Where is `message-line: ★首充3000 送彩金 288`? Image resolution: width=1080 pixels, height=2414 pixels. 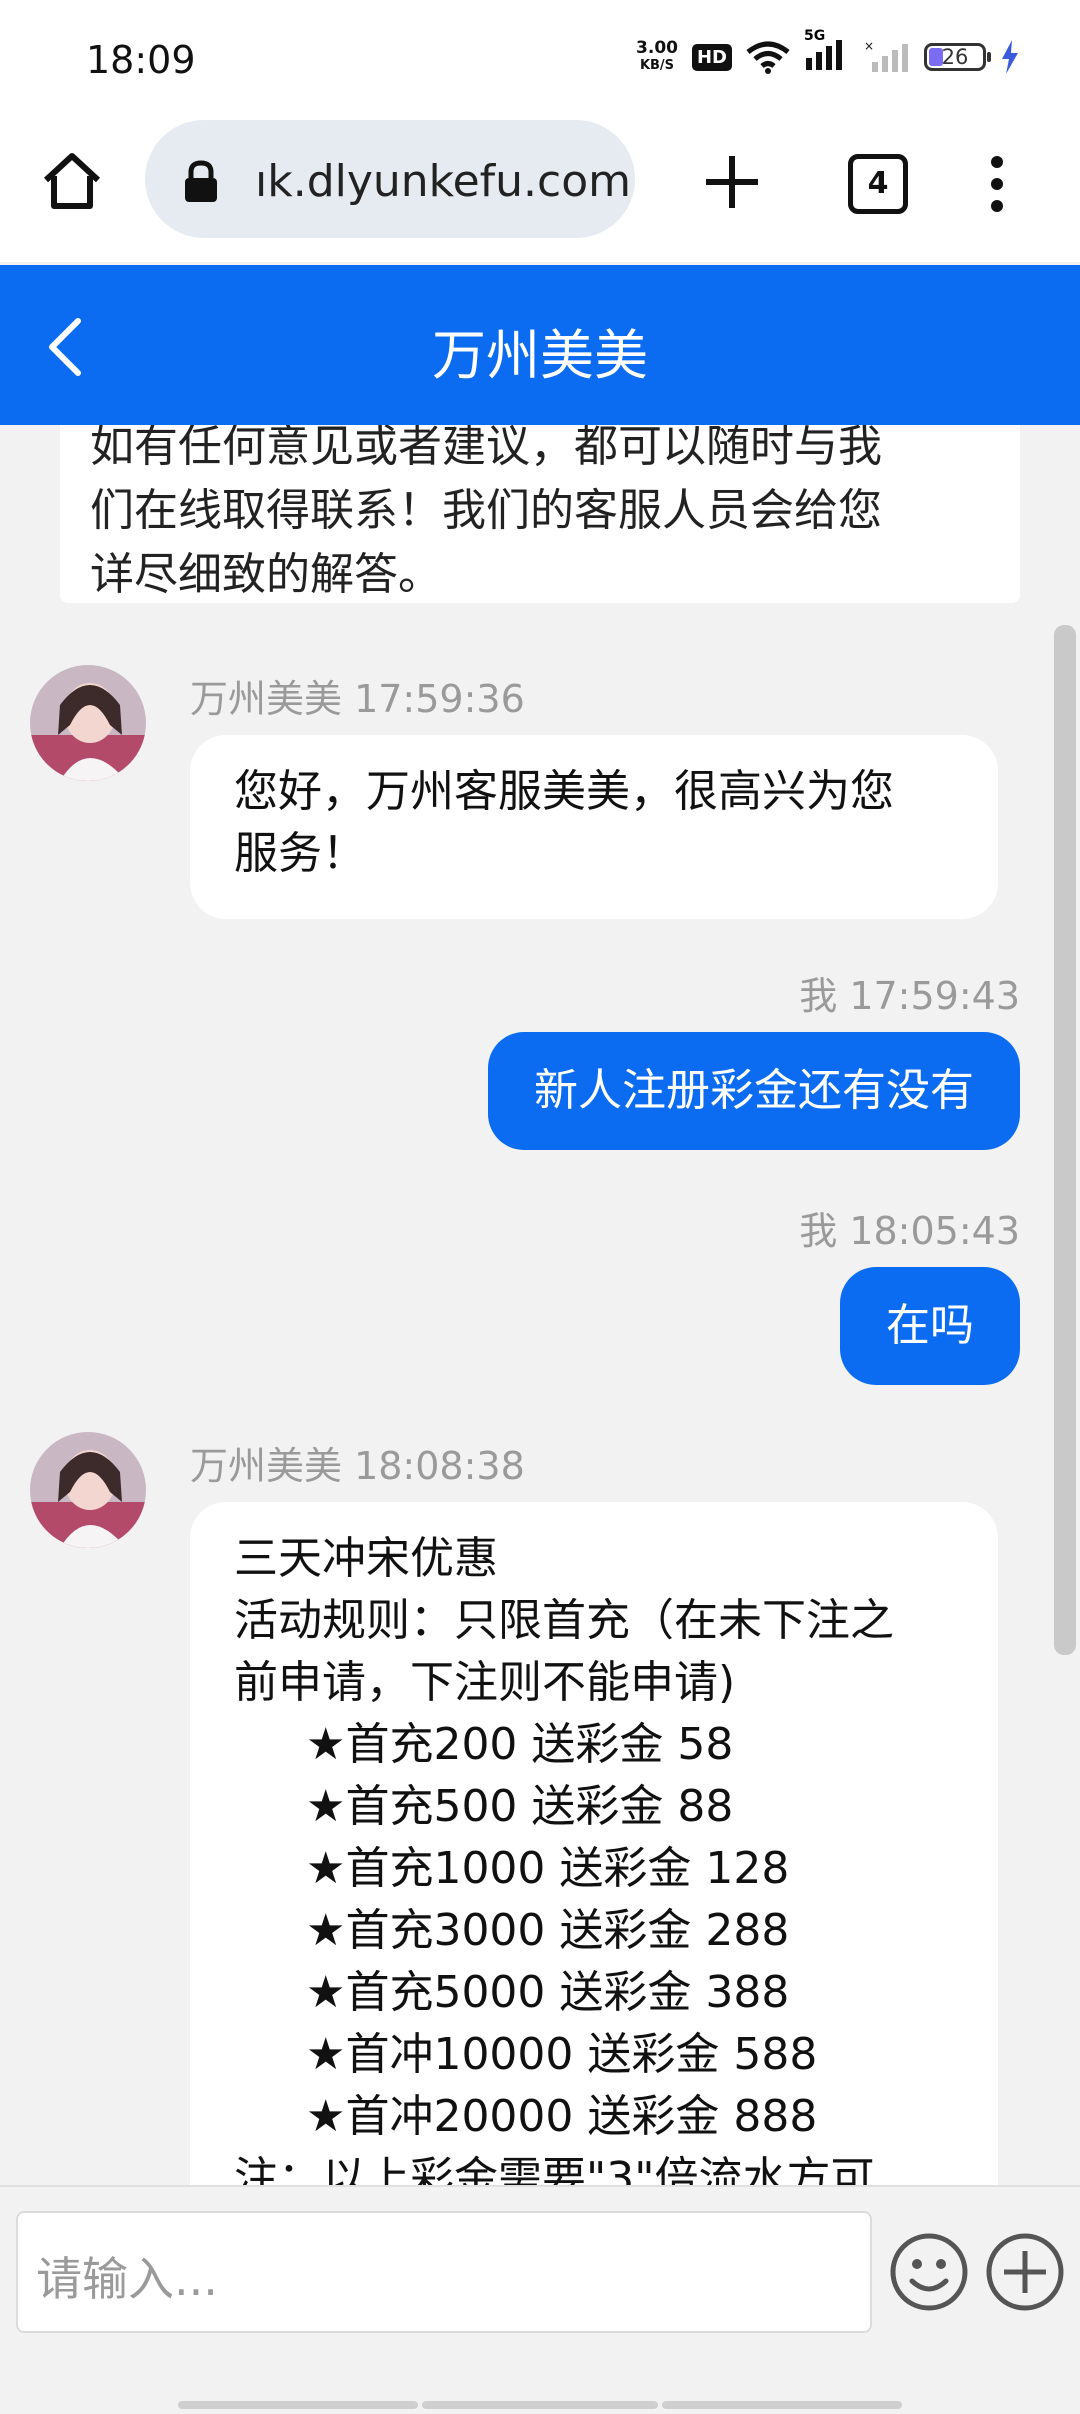 message-line: ★首充3000 送彩金 288 is located at coordinates (548, 1930).